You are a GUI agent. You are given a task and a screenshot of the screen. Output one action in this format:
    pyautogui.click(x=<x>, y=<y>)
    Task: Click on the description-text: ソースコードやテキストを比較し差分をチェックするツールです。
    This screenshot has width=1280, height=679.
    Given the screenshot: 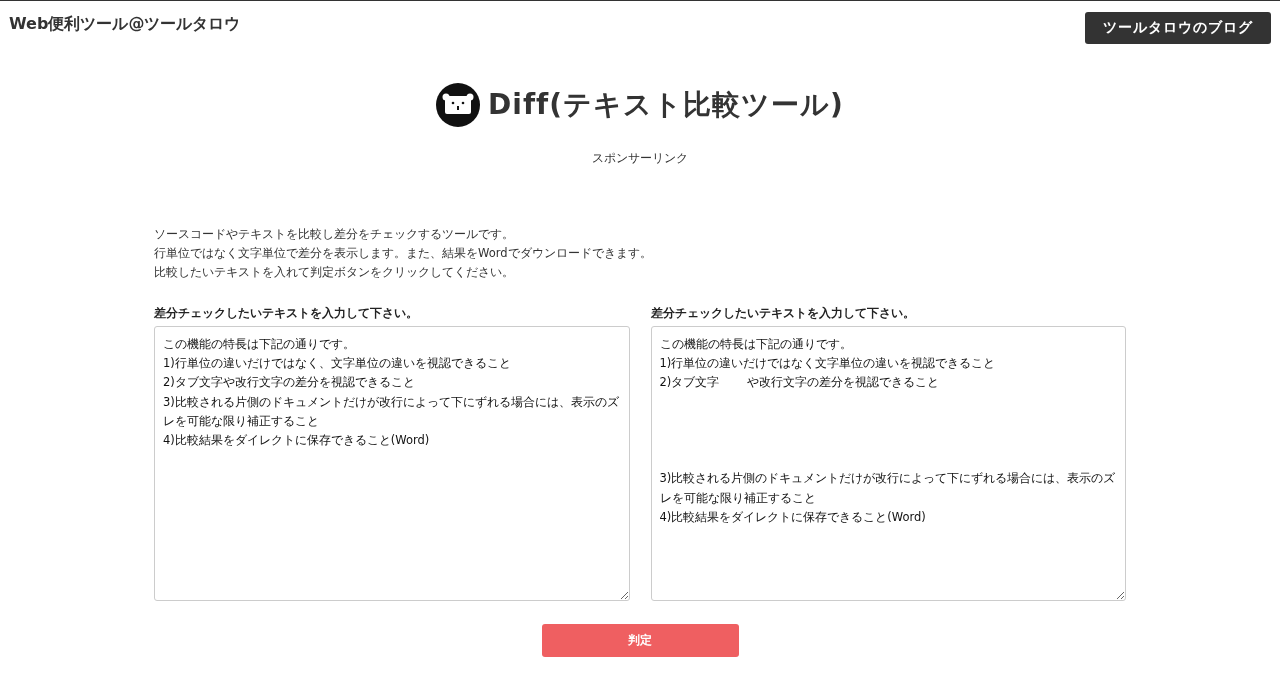 What is the action you would take?
    pyautogui.click(x=334, y=234)
    